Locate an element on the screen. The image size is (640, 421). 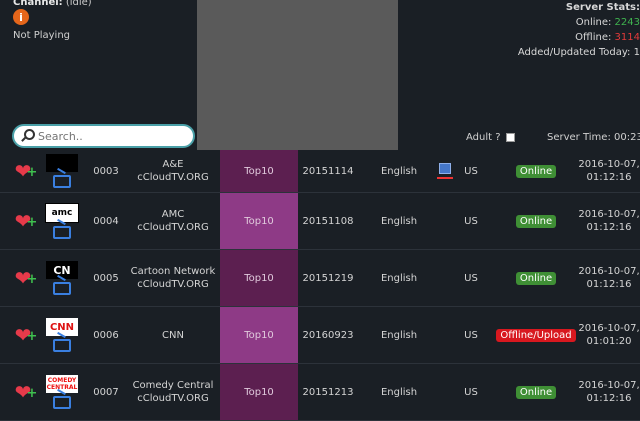
offline-count: 3114 is located at coordinates (627, 37).